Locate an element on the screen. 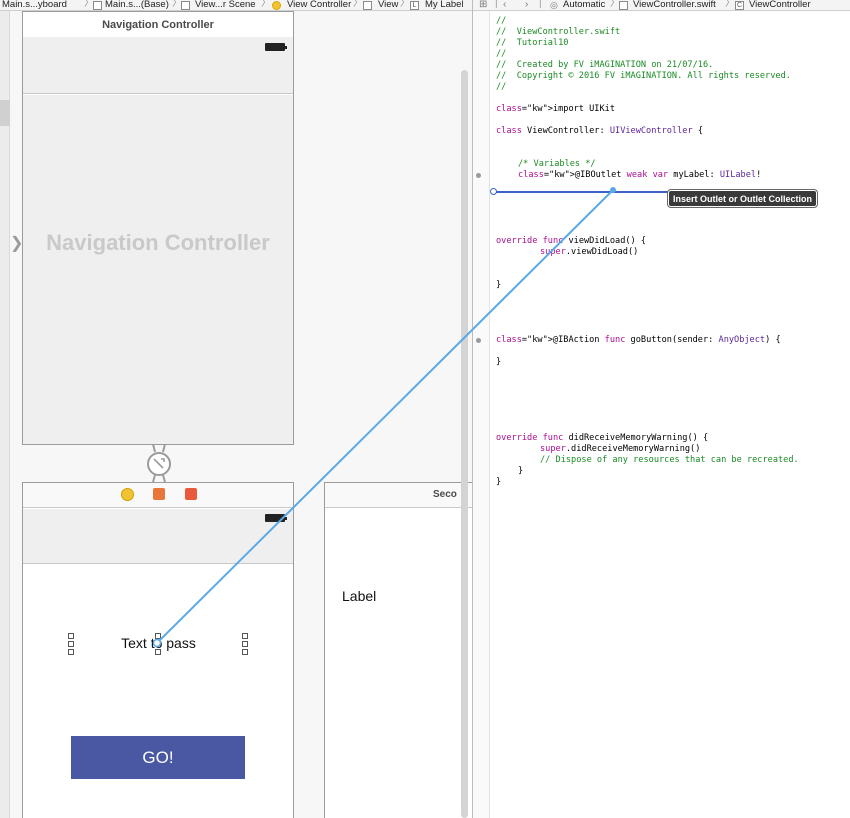  code-line: super.viewDidLoad() is located at coordinates (589, 252).